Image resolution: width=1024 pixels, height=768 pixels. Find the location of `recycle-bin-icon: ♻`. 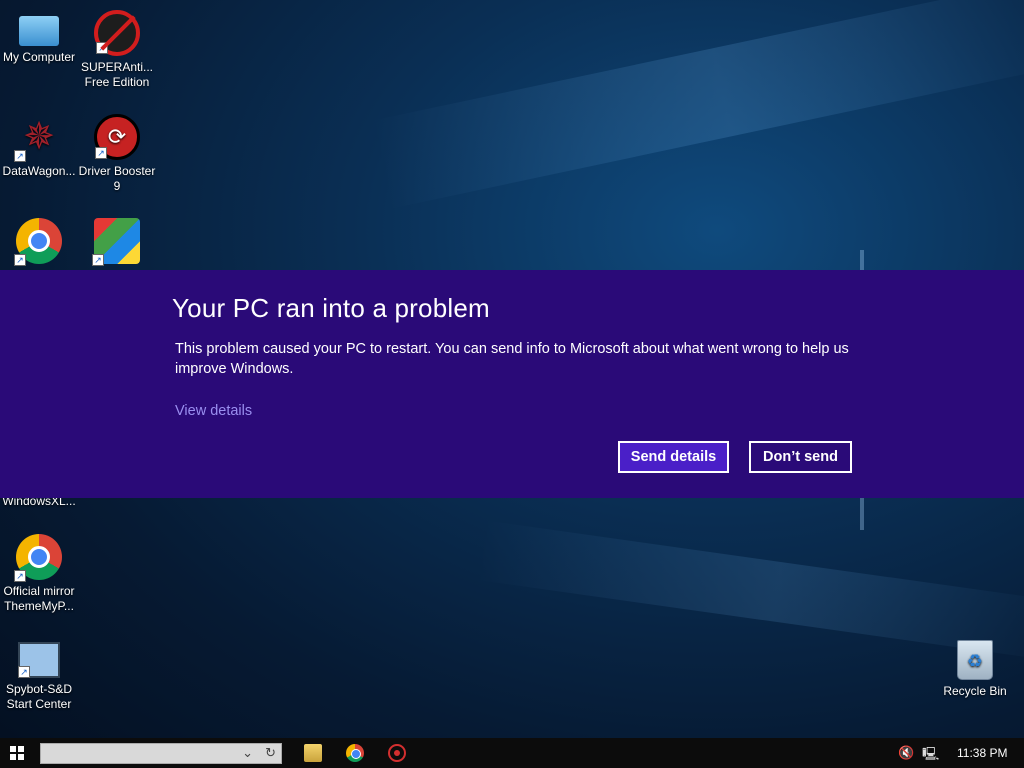

recycle-bin-icon: ♻ is located at coordinates (975, 660).